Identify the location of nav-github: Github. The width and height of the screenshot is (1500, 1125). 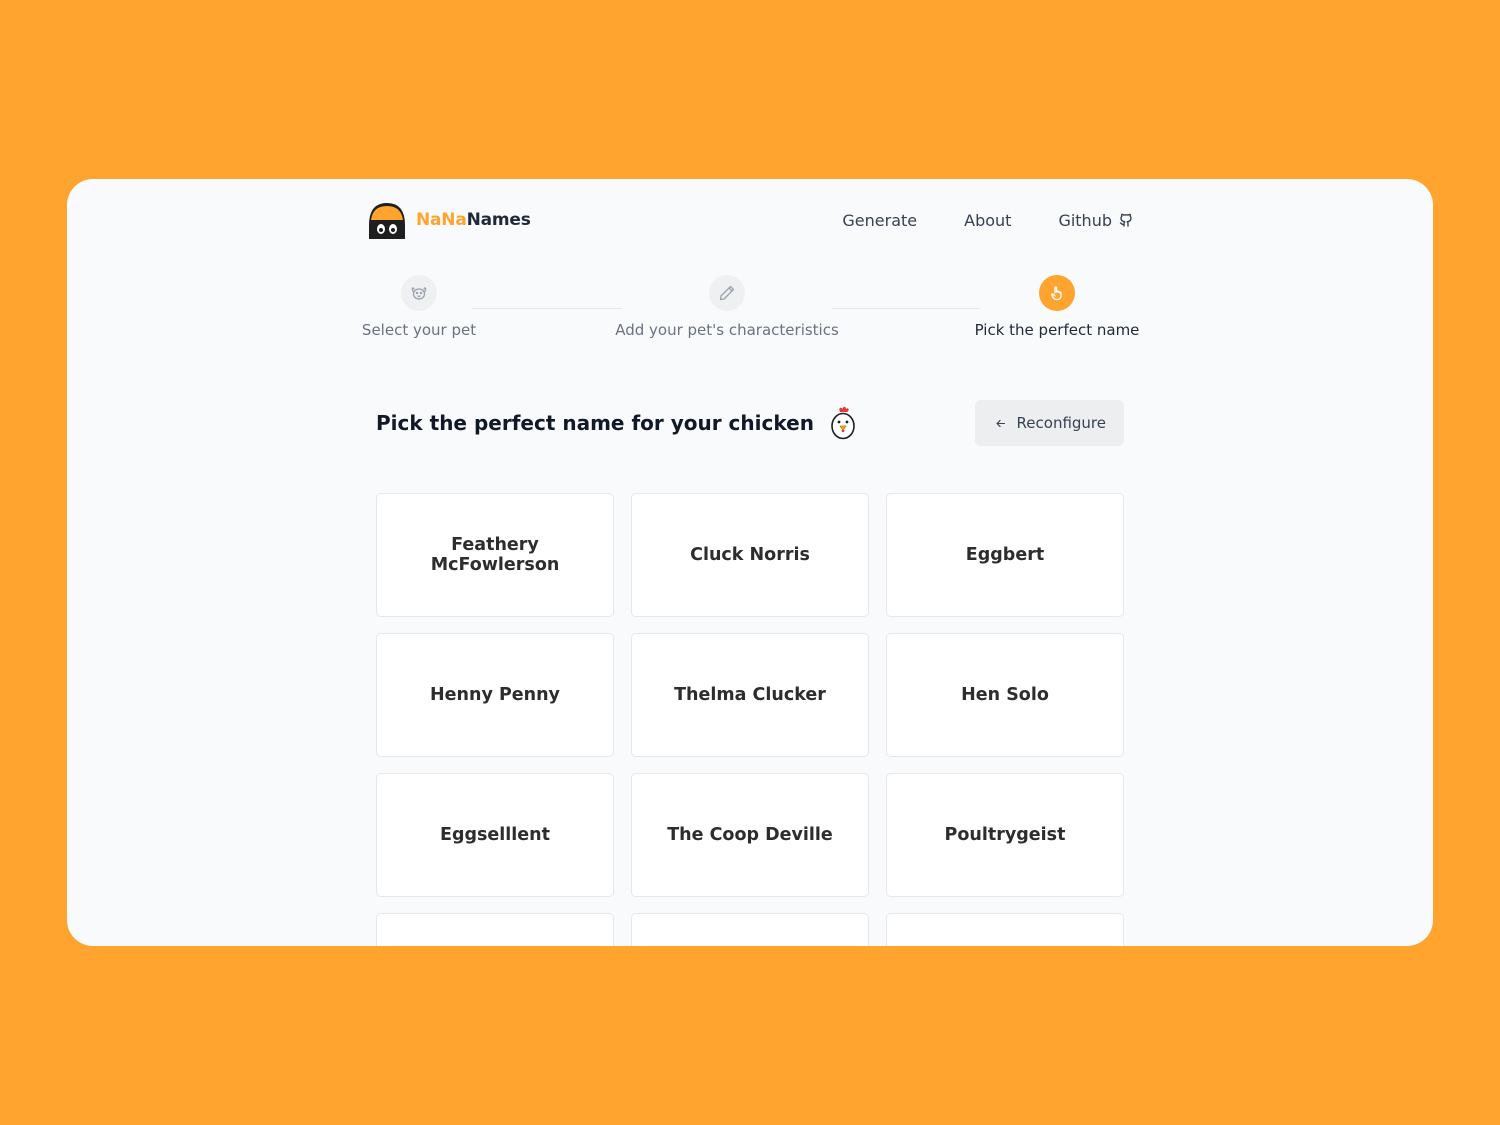
(1096, 220).